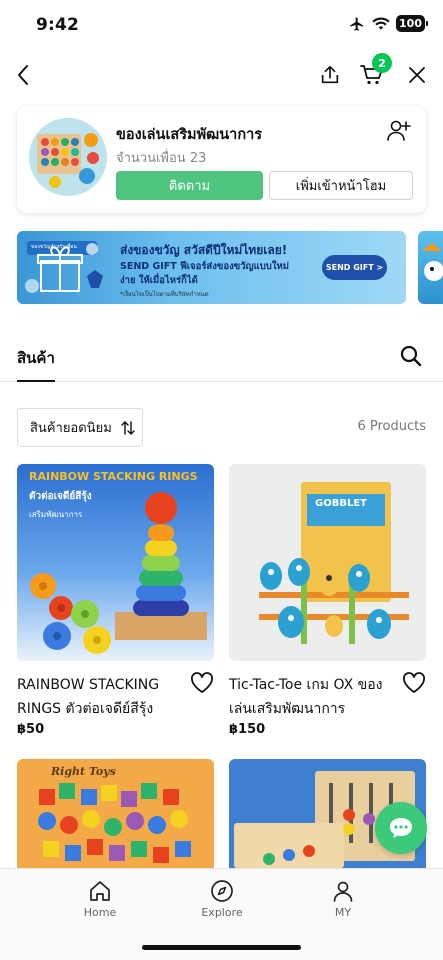 The image size is (443, 960). I want to click on share-button, so click(330, 75).